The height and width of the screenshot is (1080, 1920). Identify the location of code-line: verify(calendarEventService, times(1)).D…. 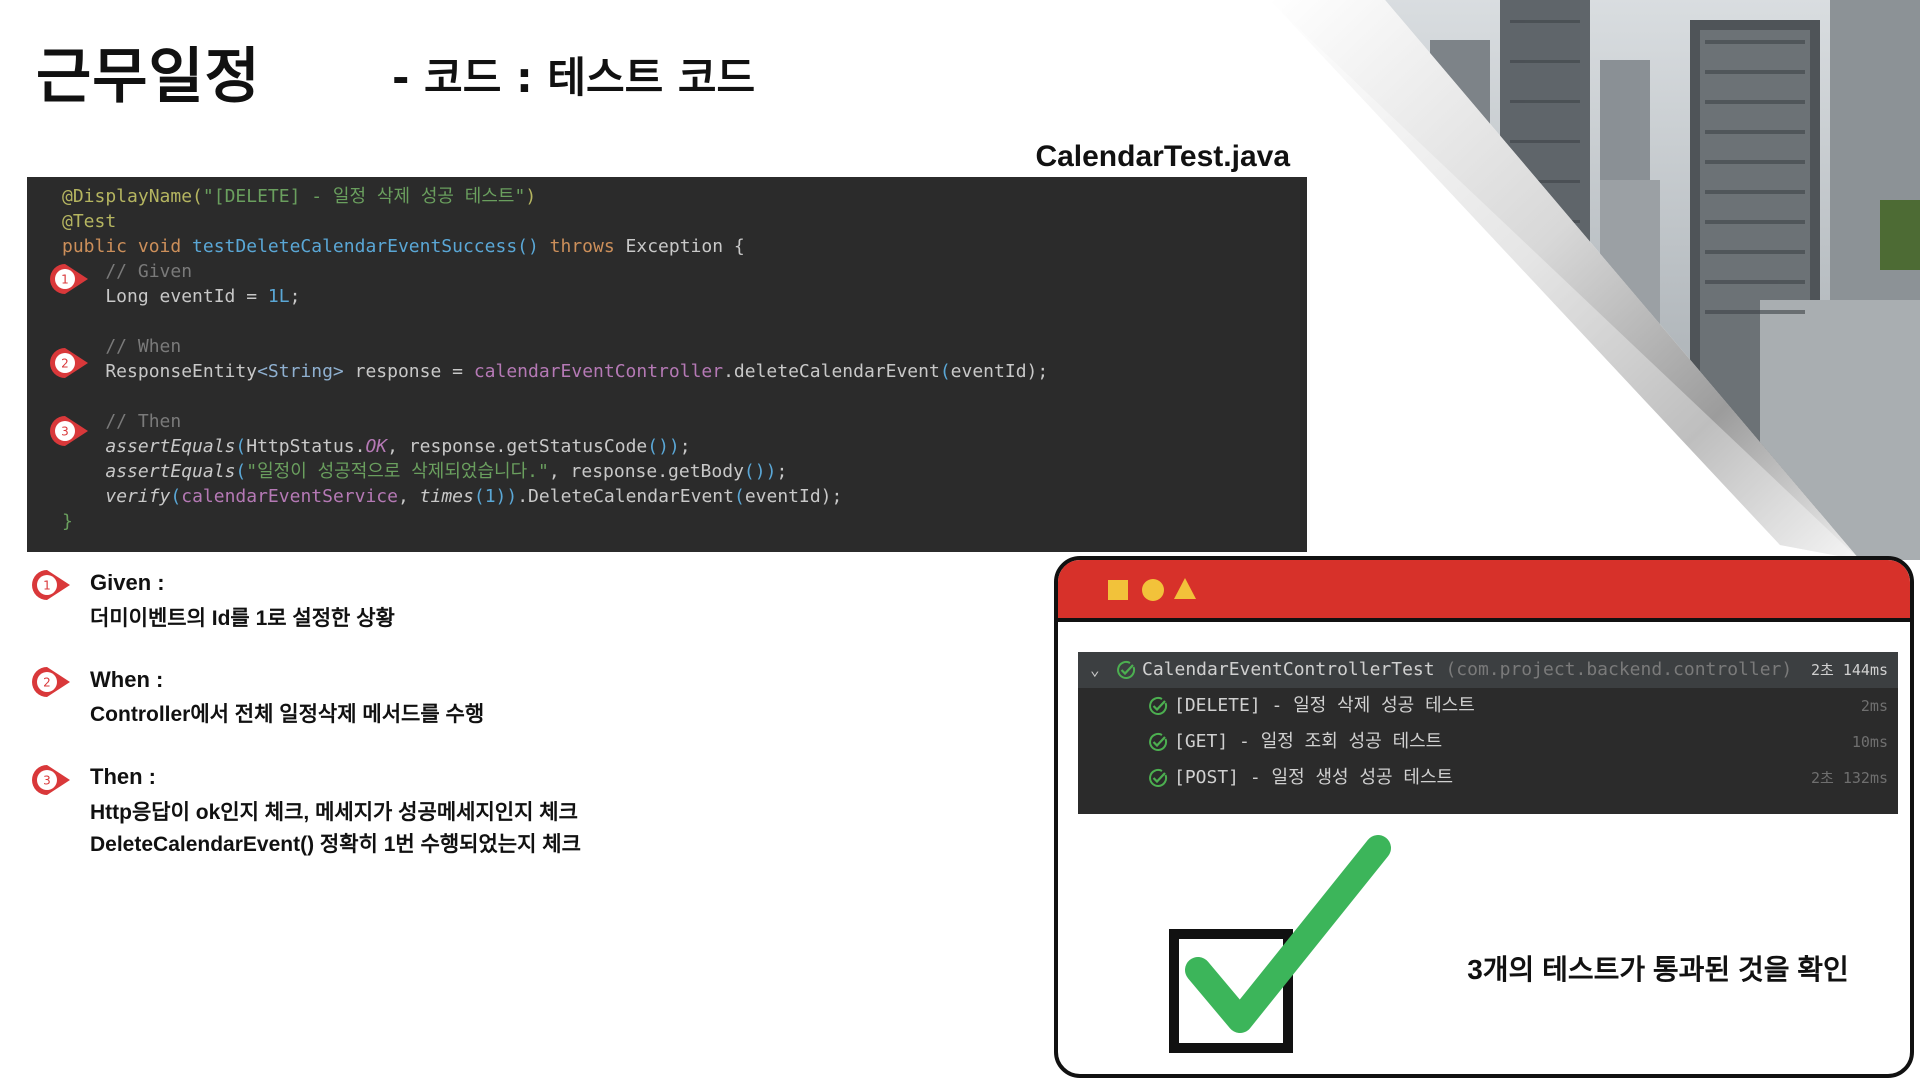
(452, 497).